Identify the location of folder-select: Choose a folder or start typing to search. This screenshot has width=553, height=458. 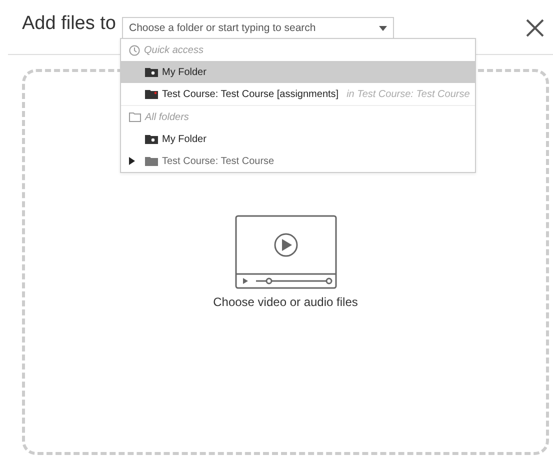
(258, 28).